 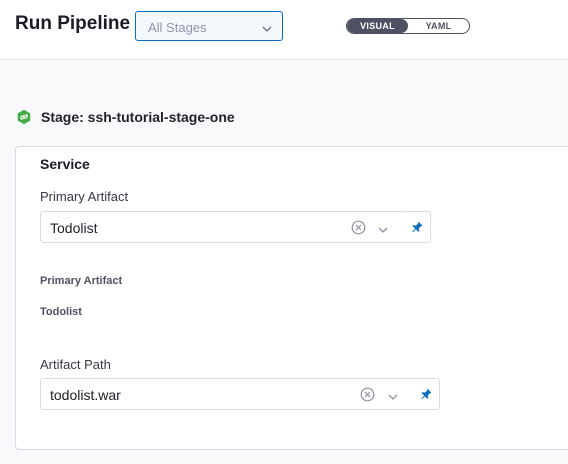 What do you see at coordinates (377, 26) in the screenshot?
I see `visual-toggle-option: VISUAL` at bounding box center [377, 26].